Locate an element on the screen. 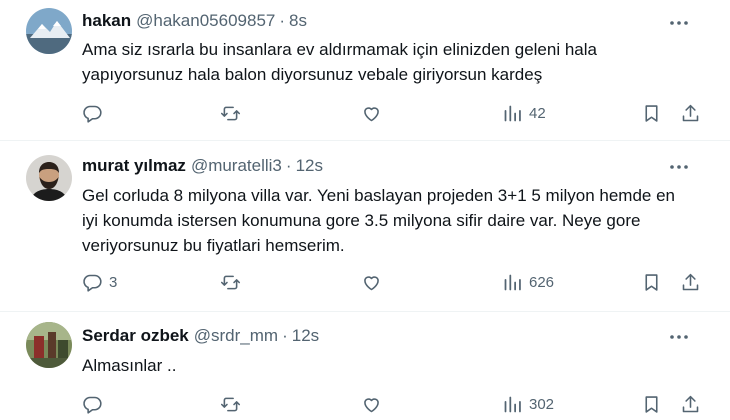 Image resolution: width=730 pixels, height=420 pixels. reply-button: 3 is located at coordinates (99, 282).